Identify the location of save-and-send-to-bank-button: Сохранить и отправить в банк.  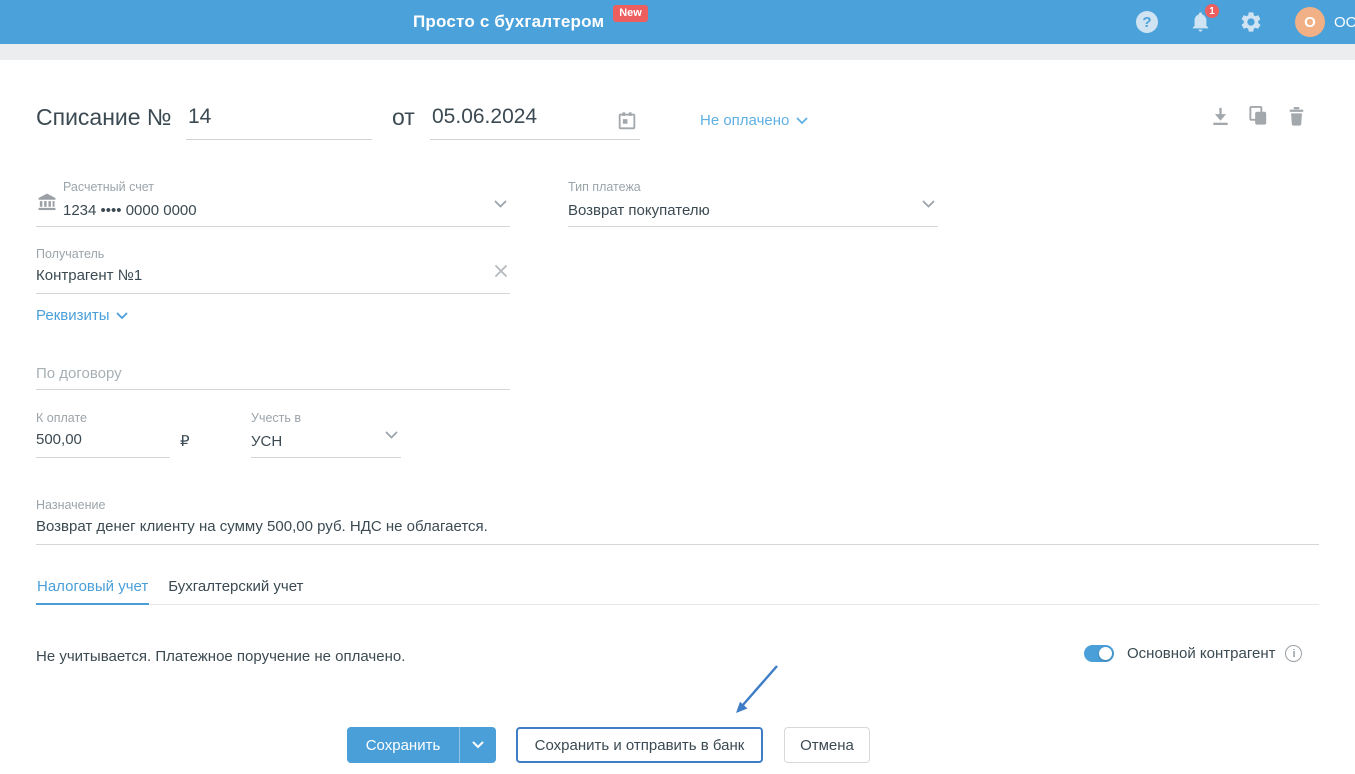
(639, 745).